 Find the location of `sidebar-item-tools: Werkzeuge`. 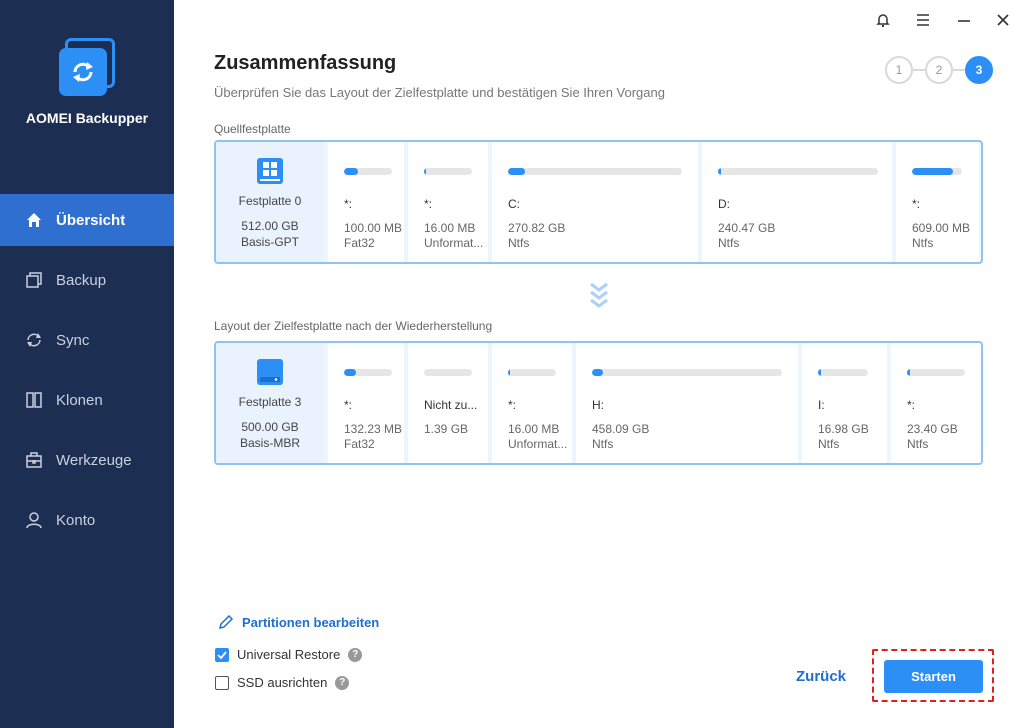

sidebar-item-tools: Werkzeuge is located at coordinates (87, 460).